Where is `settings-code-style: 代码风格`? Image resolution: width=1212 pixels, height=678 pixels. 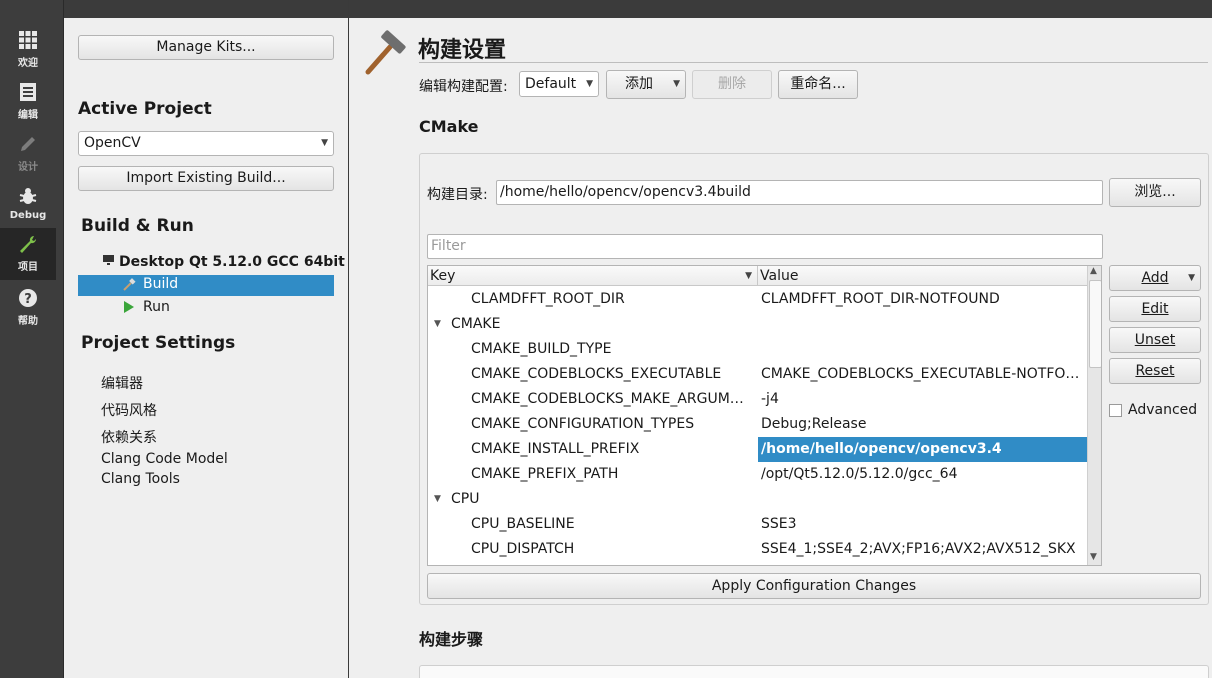
settings-code-style: 代码风格 is located at coordinates (129, 410).